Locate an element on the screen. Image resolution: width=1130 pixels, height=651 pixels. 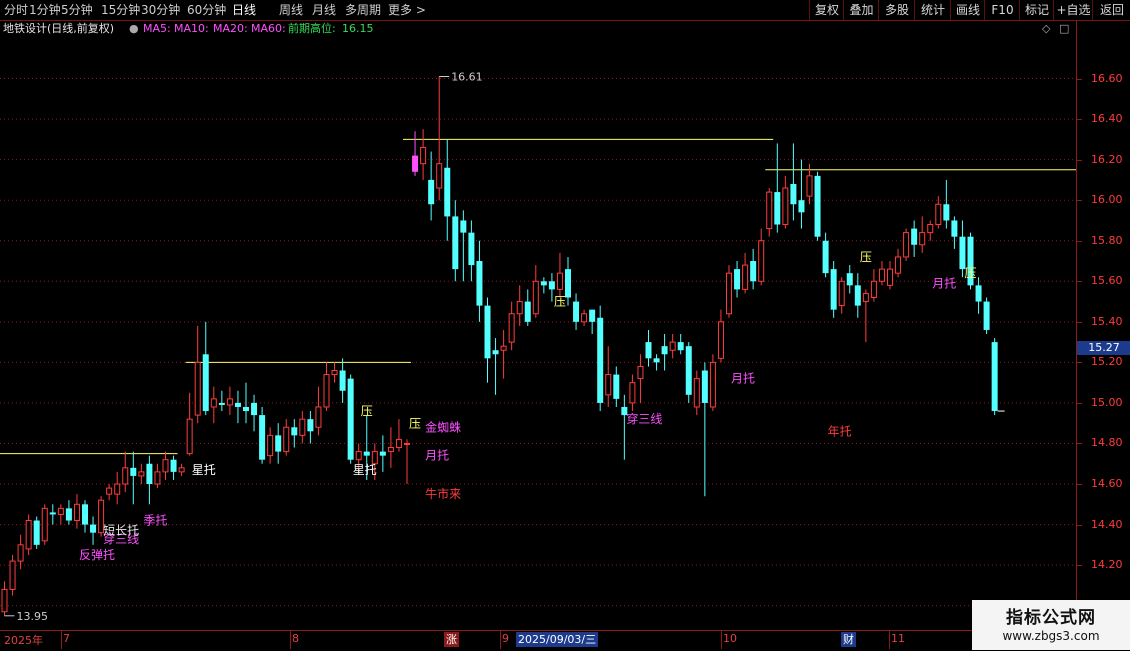
square-icon: □ is located at coordinates (1064, 29).